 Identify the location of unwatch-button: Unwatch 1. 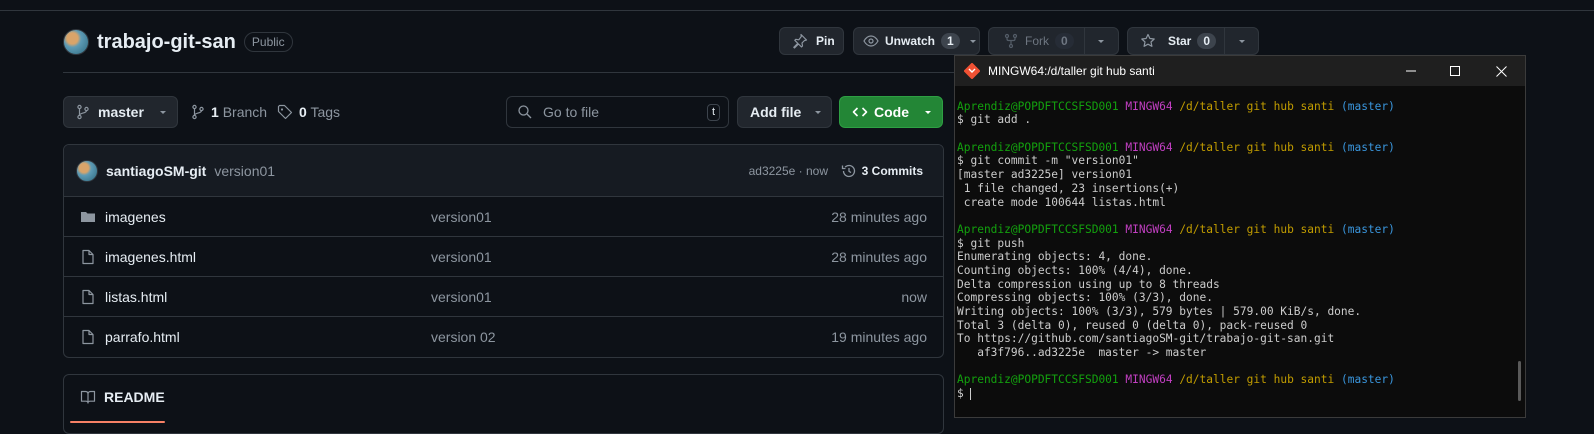
(916, 41).